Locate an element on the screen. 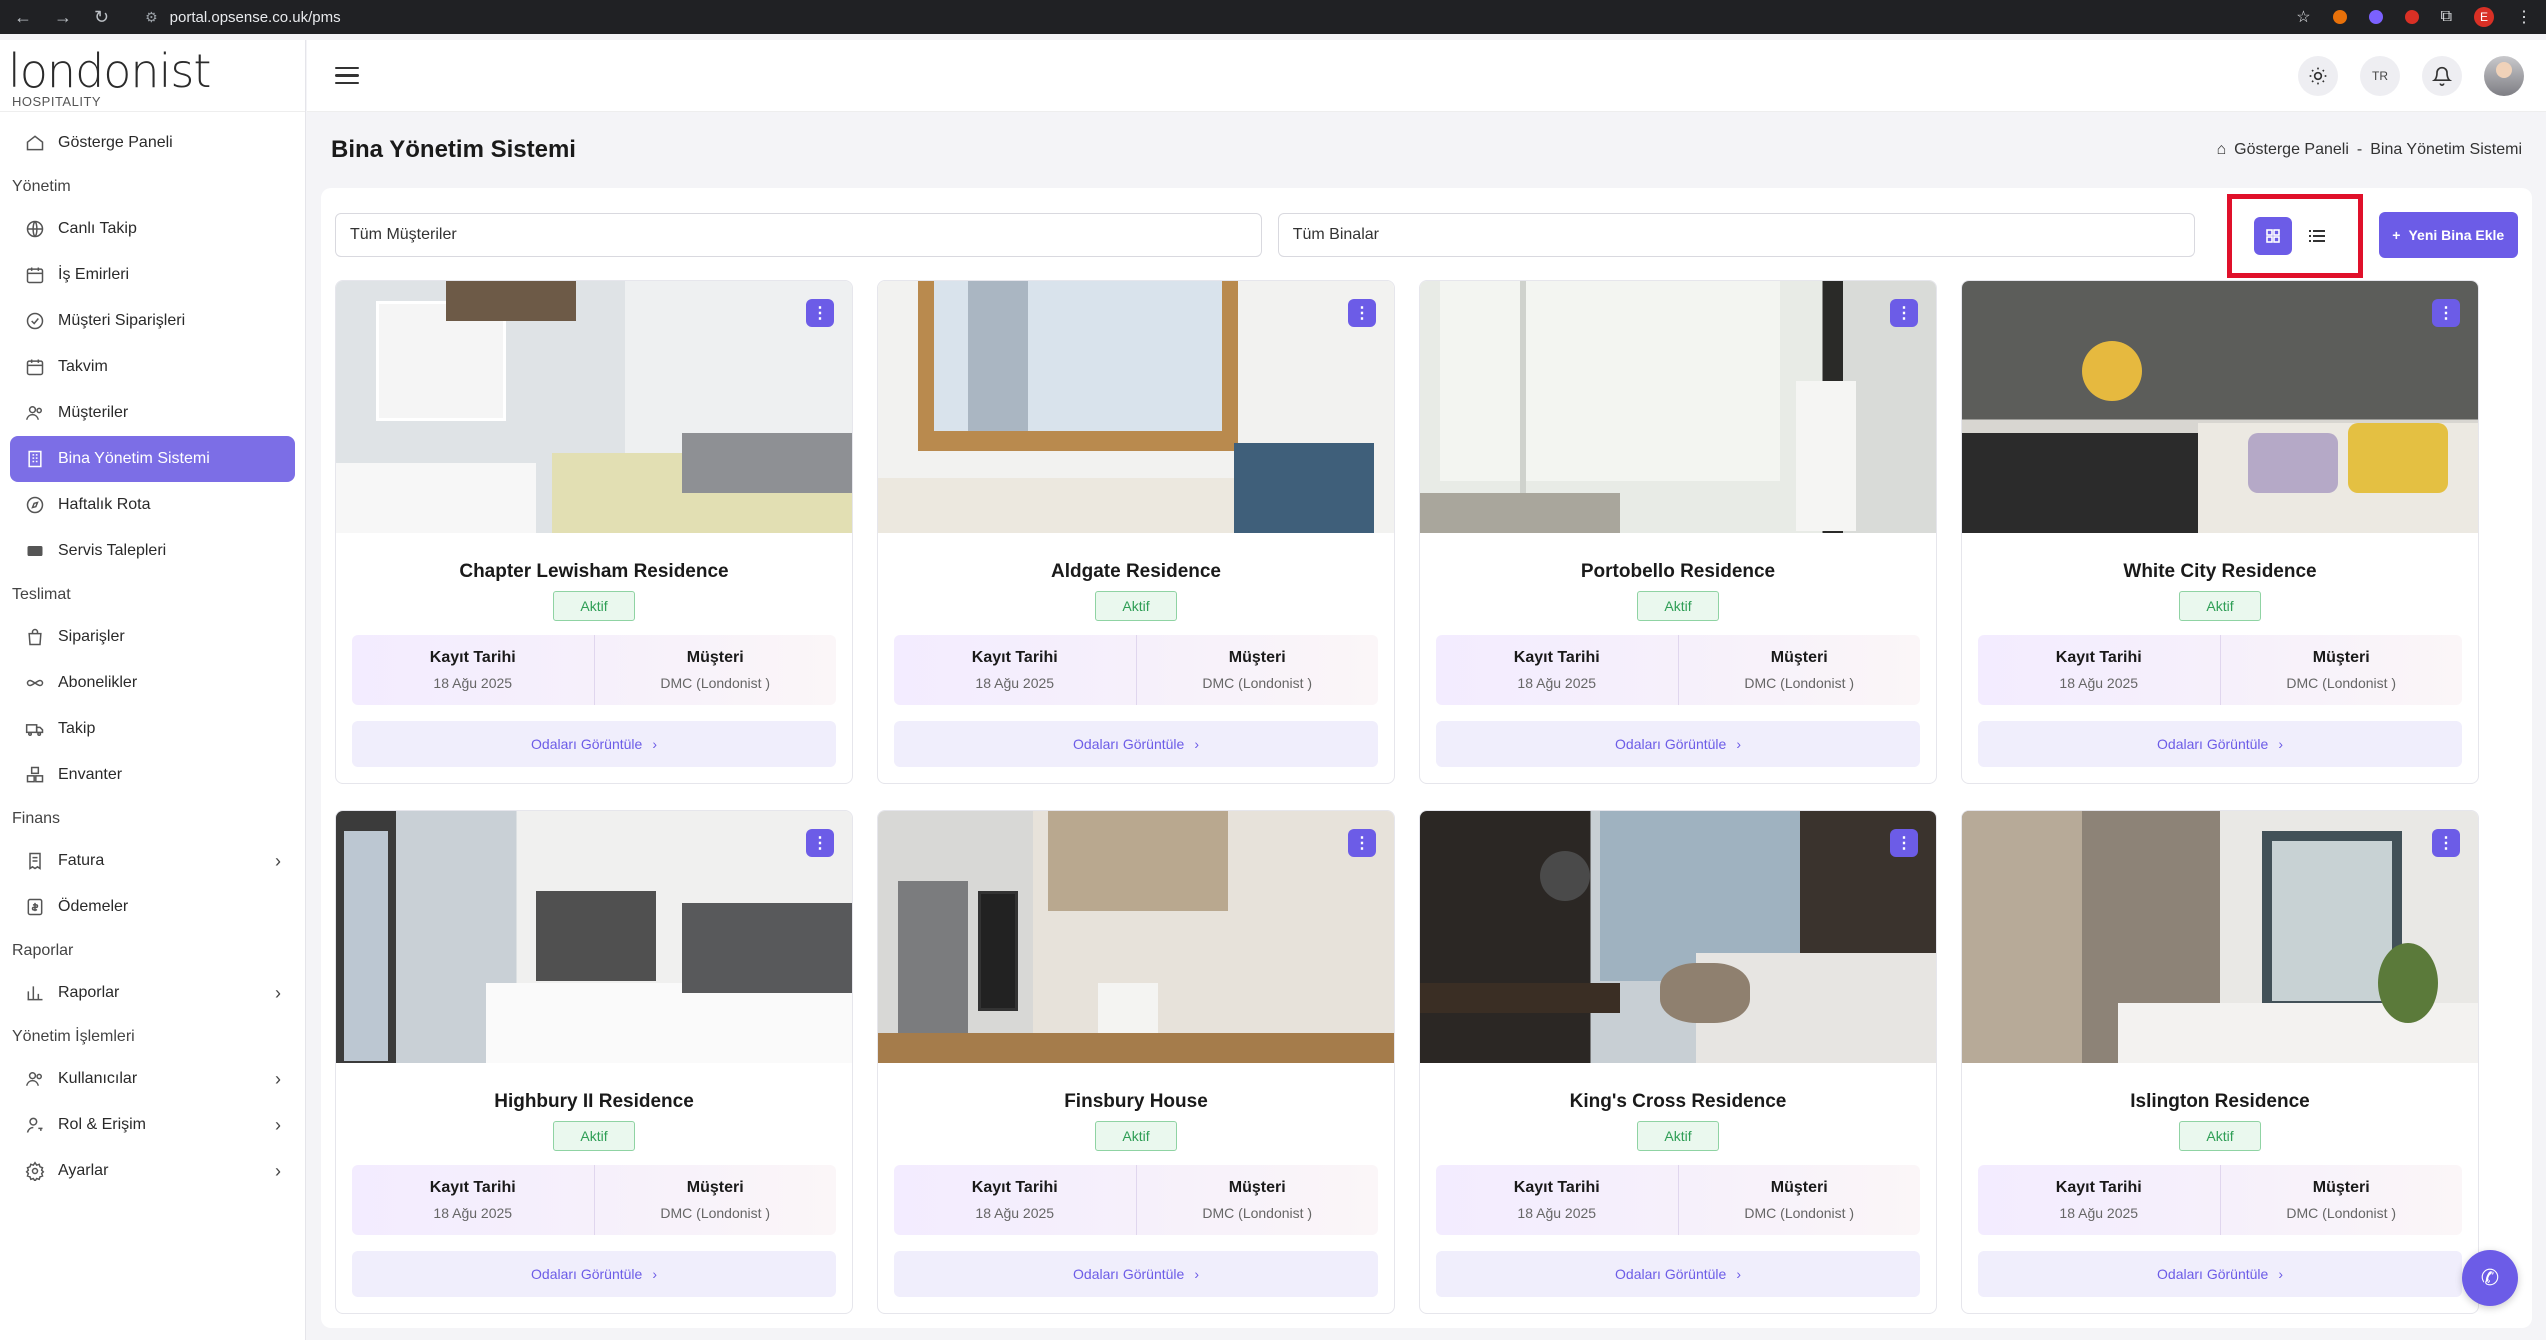 Image resolution: width=2546 pixels, height=1340 pixels. sidebar-item: Kullanıcılar › is located at coordinates (152, 1079).